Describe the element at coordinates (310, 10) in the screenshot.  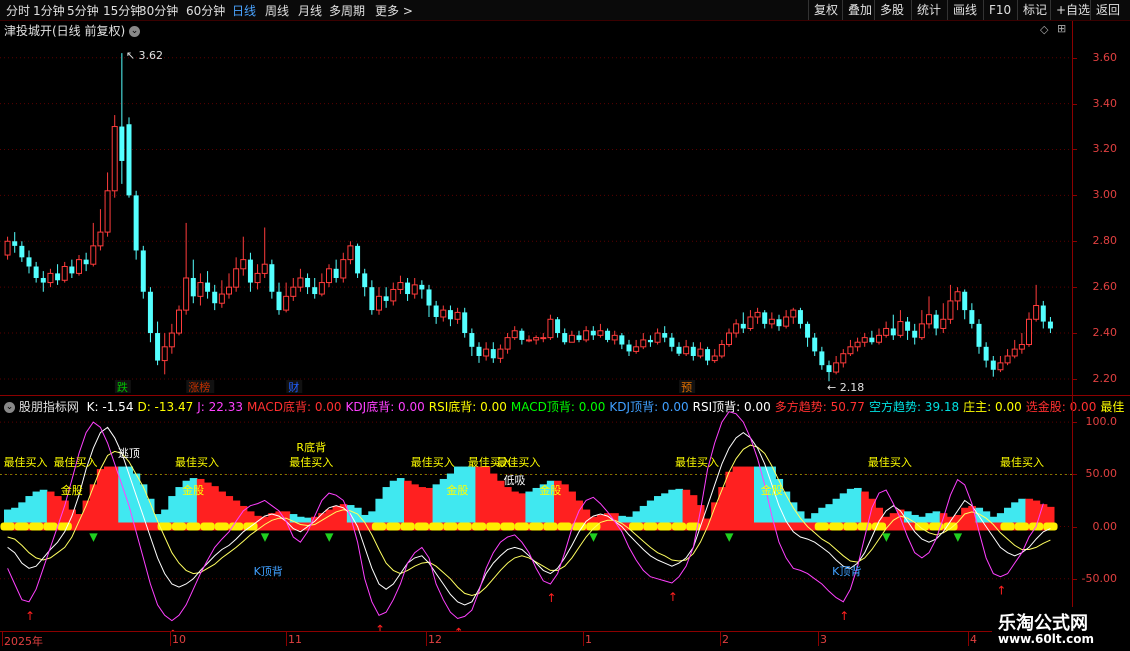
I see `period-tab: 月线` at that location.